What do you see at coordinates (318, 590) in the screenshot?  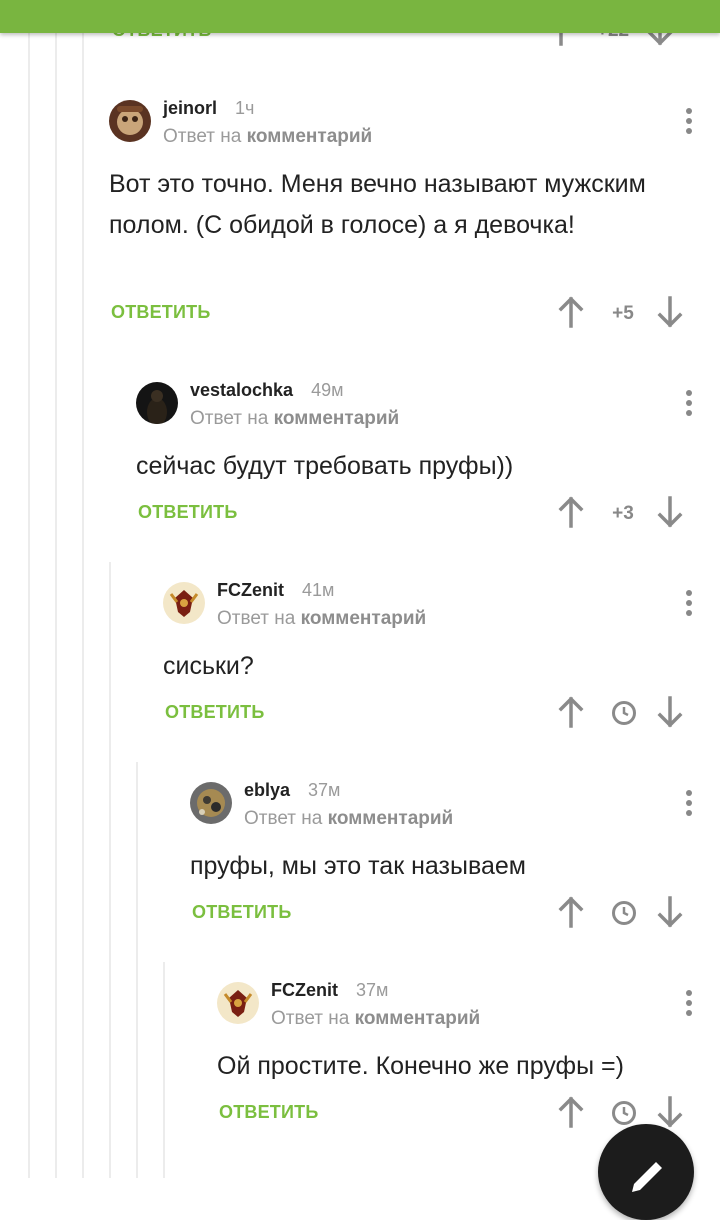 I see `comment-time: 41м` at bounding box center [318, 590].